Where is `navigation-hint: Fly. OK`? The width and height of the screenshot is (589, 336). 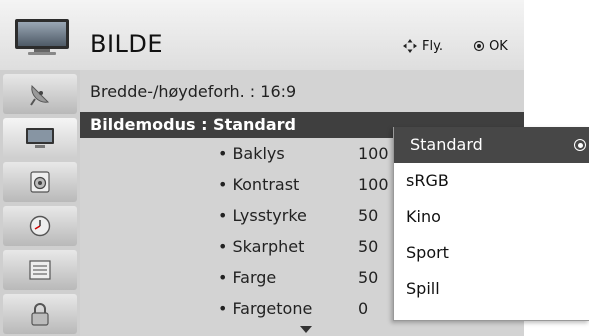 navigation-hint: Fly. OK is located at coordinates (455, 46).